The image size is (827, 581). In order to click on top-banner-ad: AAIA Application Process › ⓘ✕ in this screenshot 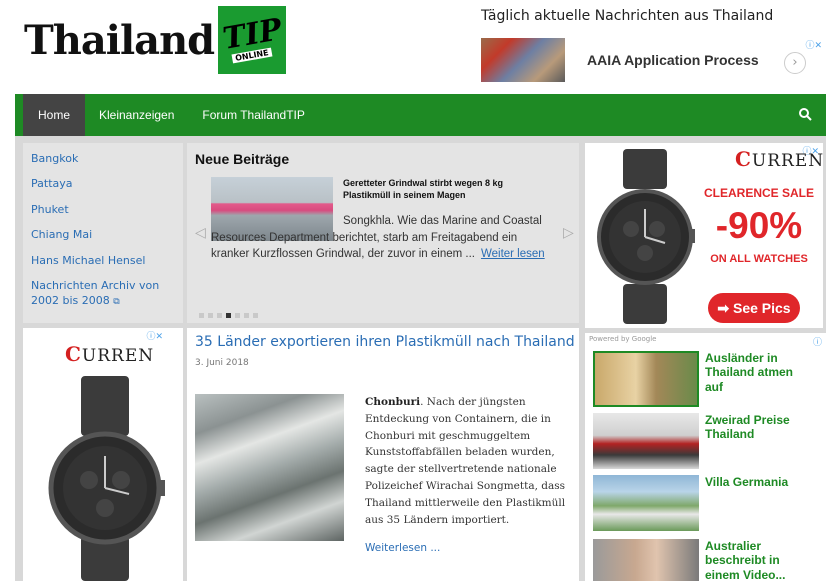, I will do `click(653, 60)`.